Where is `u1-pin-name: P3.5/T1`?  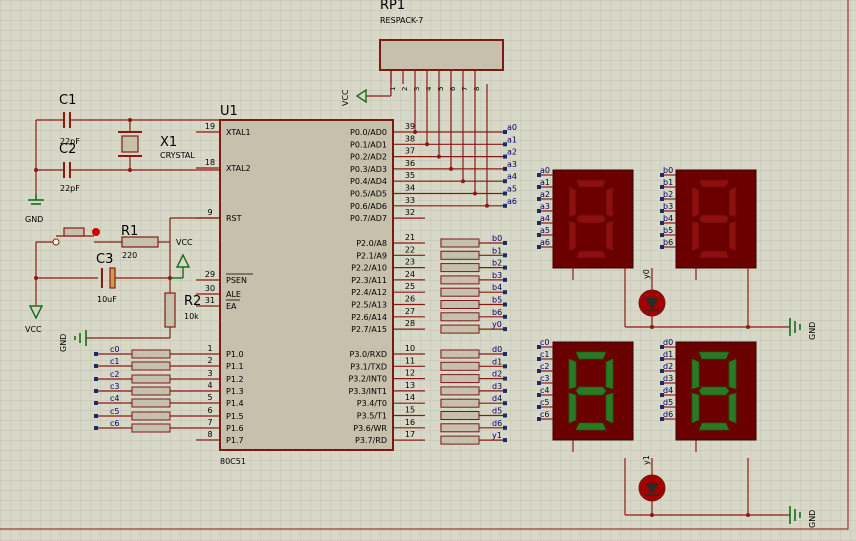 u1-pin-name: P3.5/T1 is located at coordinates (372, 416).